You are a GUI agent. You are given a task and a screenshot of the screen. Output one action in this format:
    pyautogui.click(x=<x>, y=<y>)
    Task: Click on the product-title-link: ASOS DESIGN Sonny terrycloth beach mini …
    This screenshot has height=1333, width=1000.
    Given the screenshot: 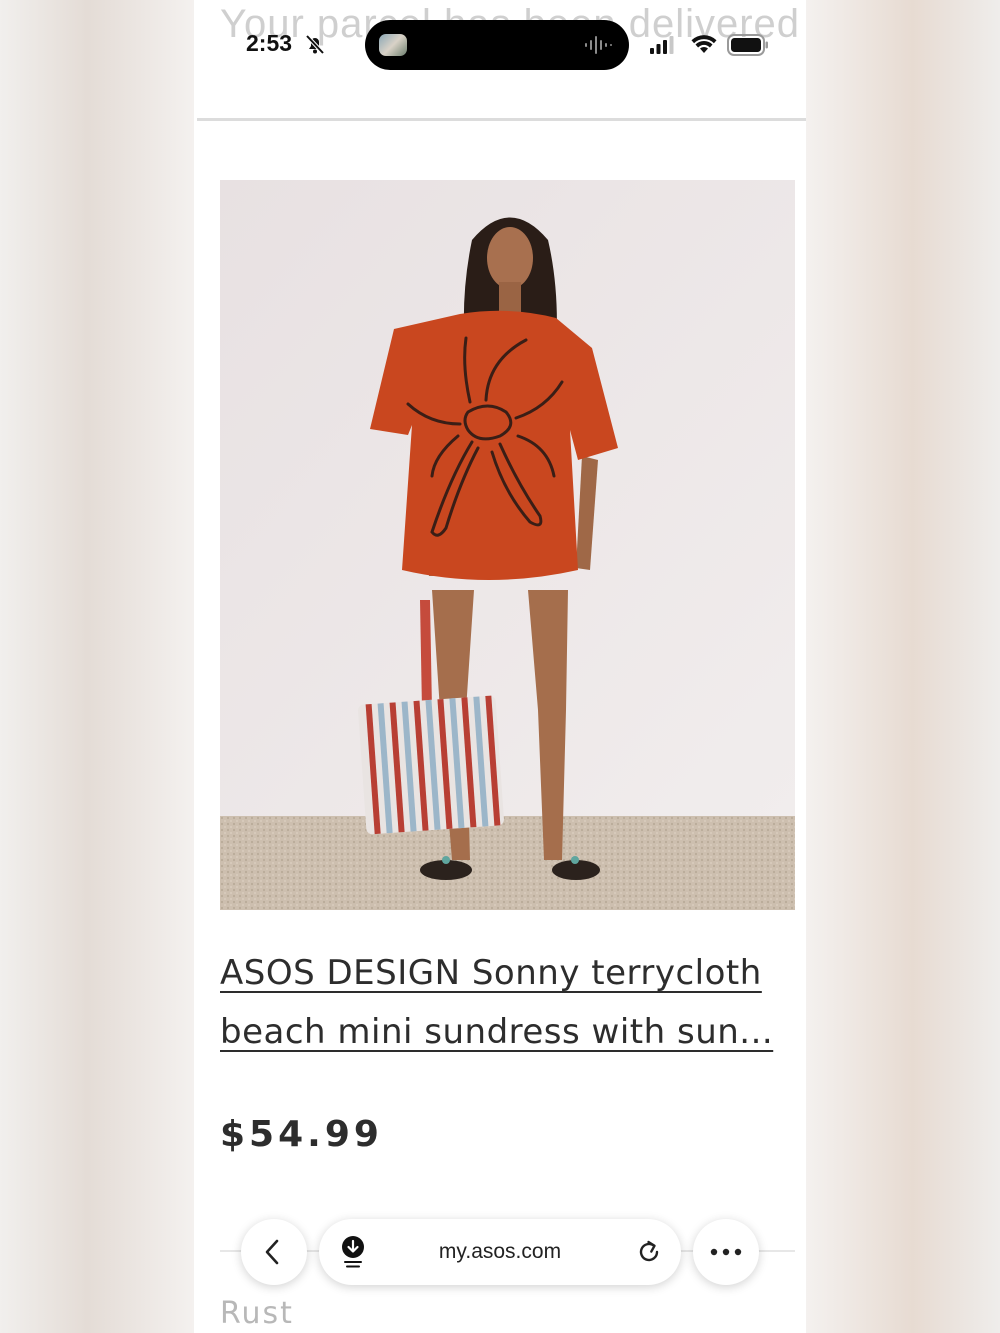 What is the action you would take?
    pyautogui.click(x=505, y=1003)
    